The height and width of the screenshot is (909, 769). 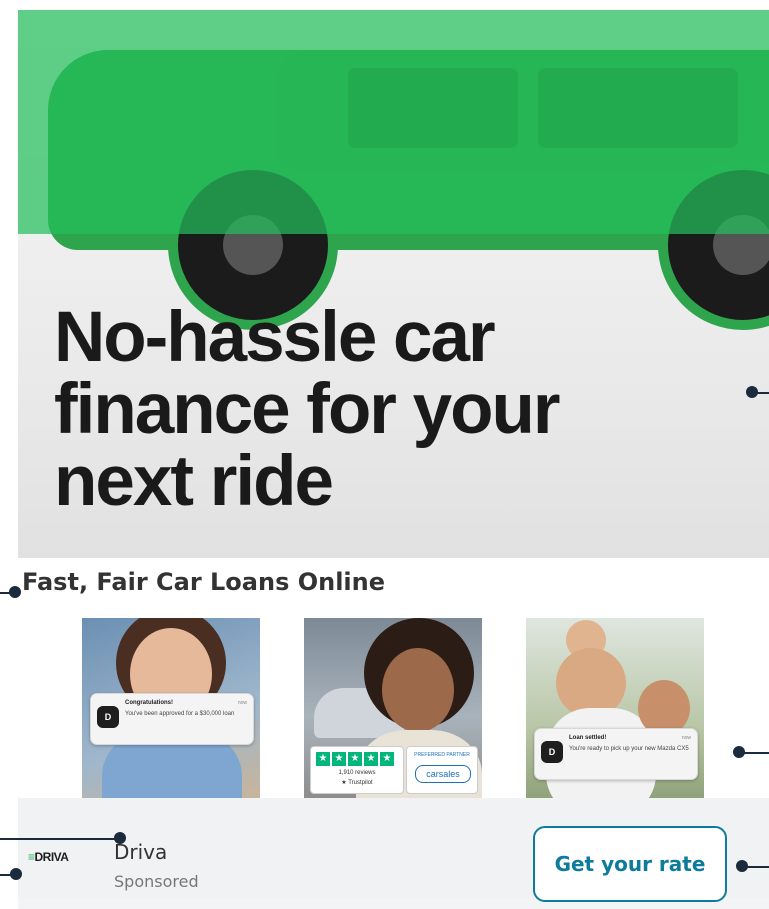 I want to click on notification-message: You've been approved for a $30,000 loan, so click(x=180, y=714).